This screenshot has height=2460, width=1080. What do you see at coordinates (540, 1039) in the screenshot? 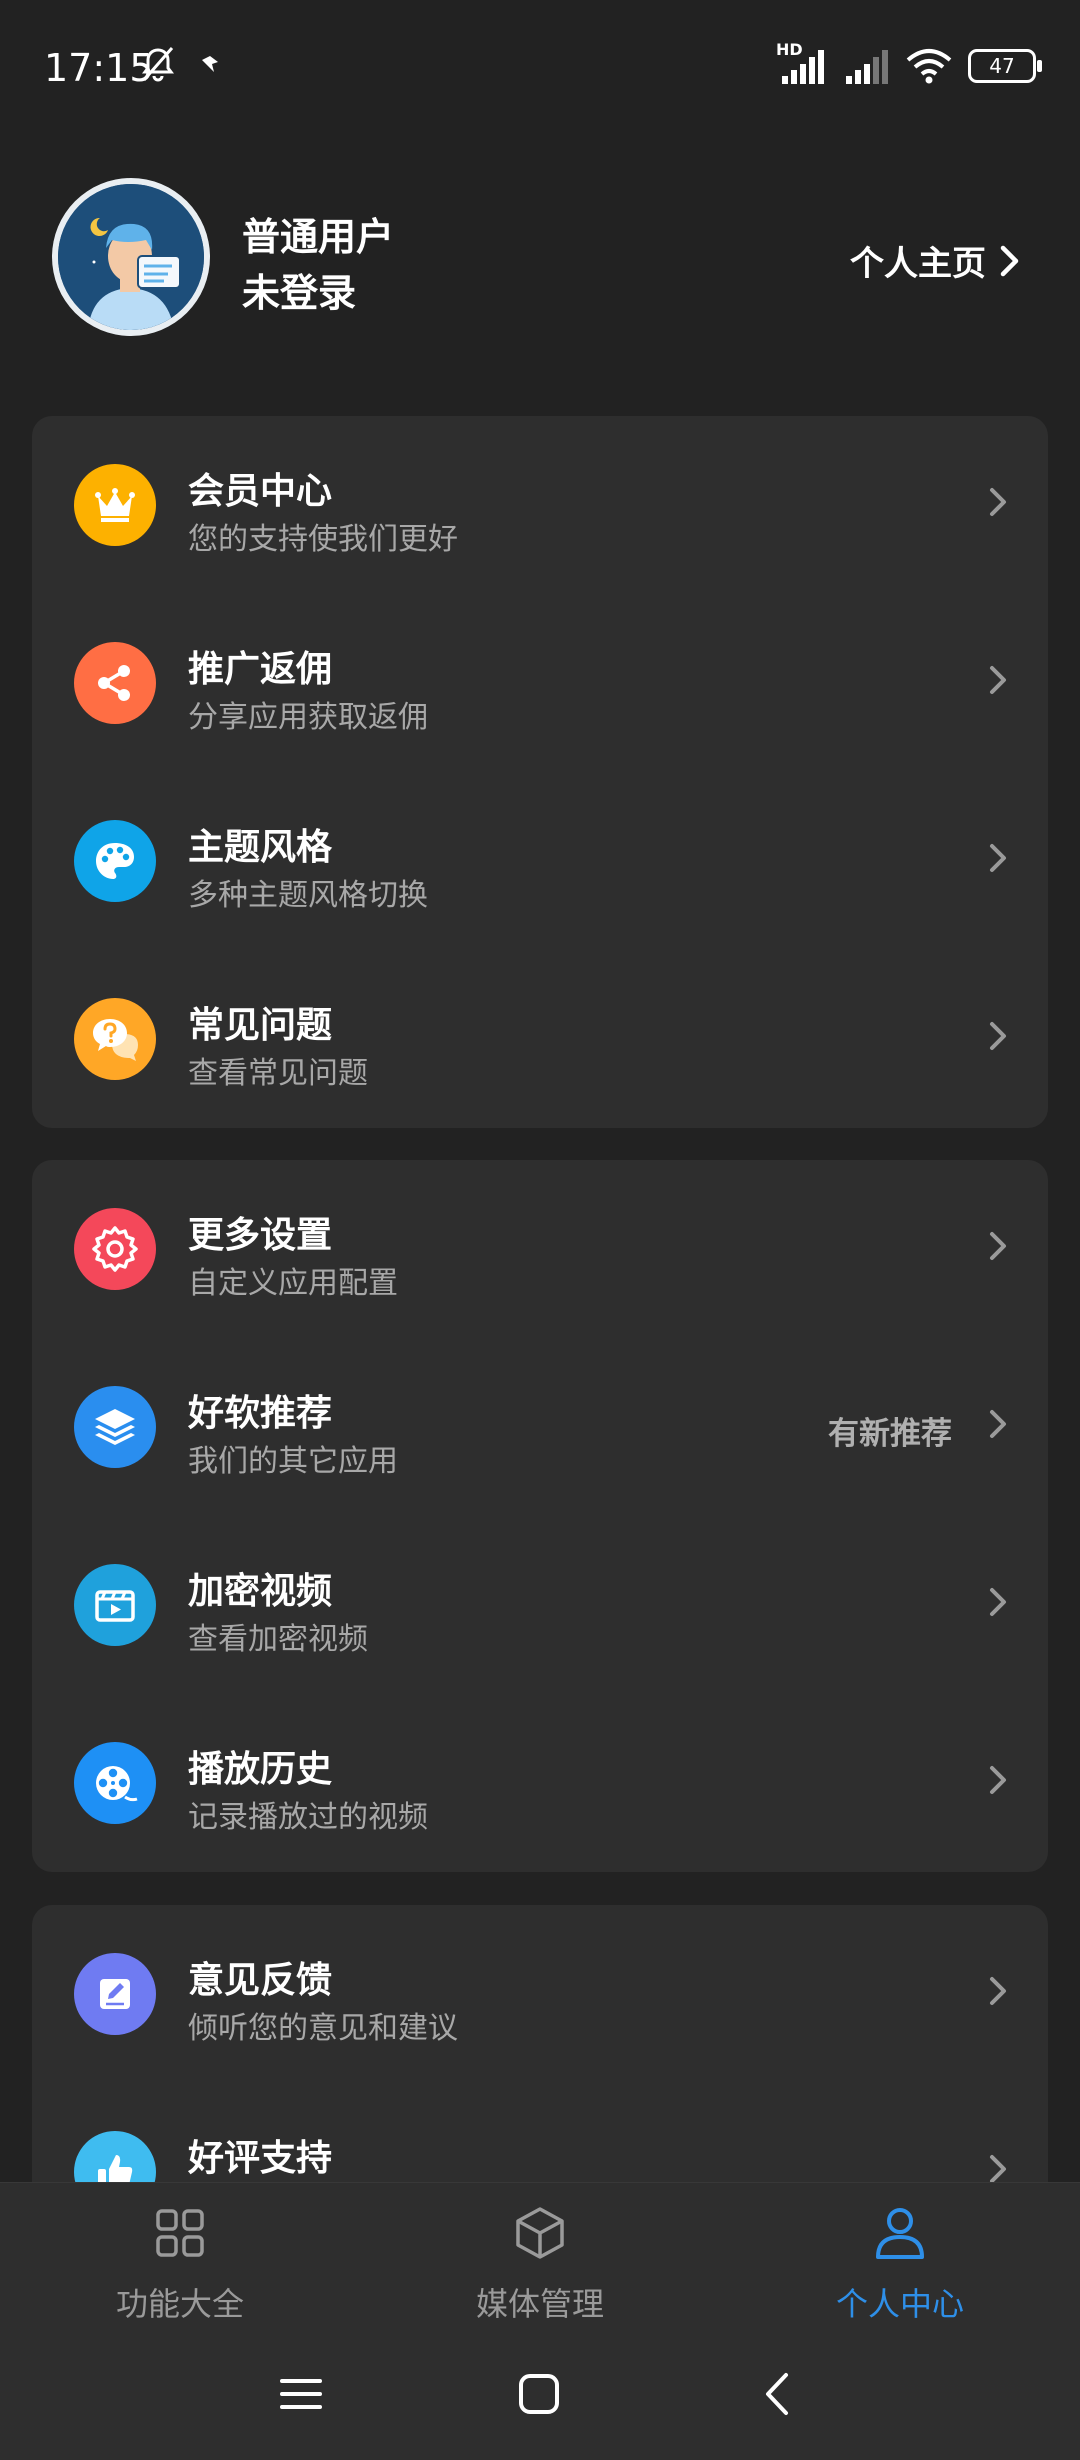
I see `menu-item-faq: 常见问题 查看常见问题` at bounding box center [540, 1039].